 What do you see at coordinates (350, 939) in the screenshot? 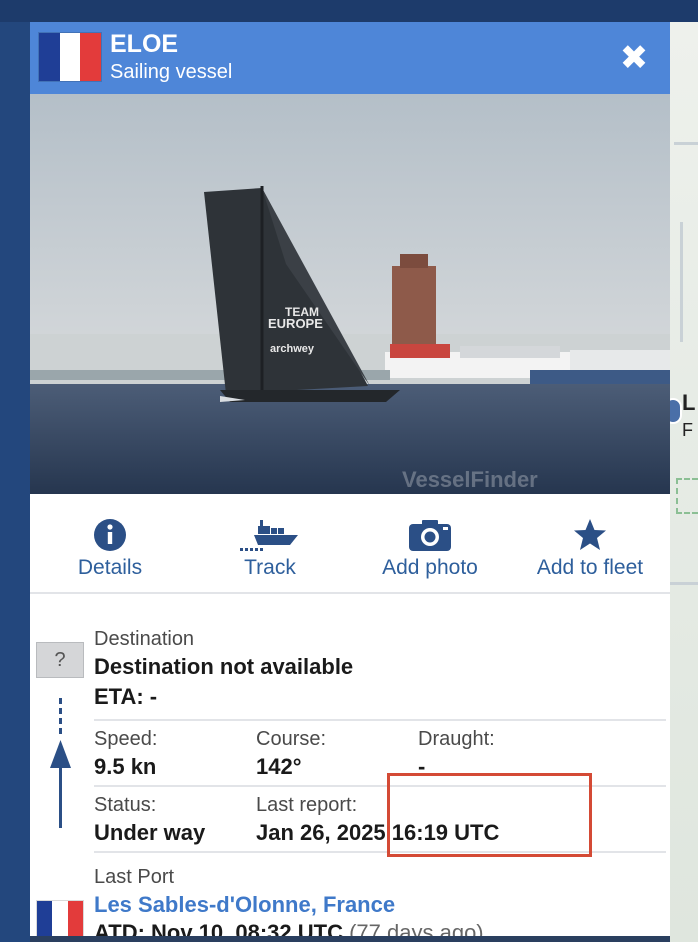
I see `panel-bottom-bar` at bounding box center [350, 939].